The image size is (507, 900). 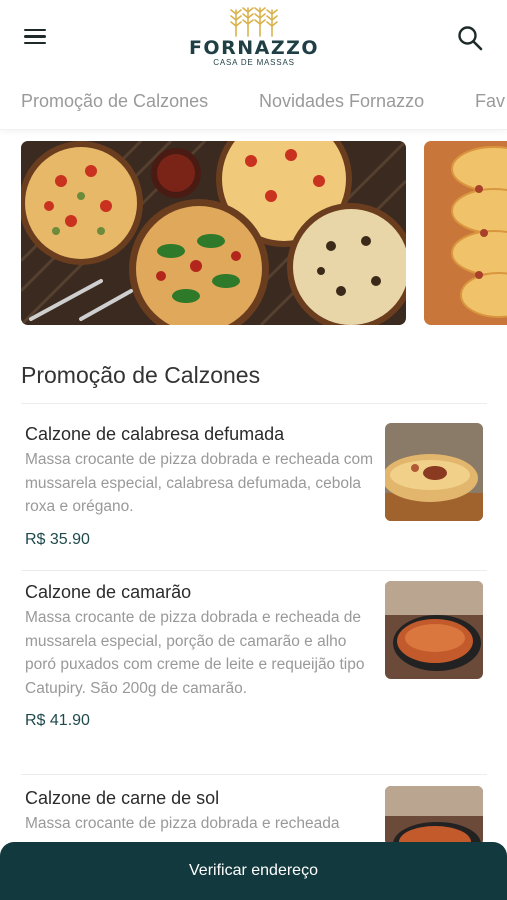 I want to click on promo-banner-calzones, so click(x=465, y=233).